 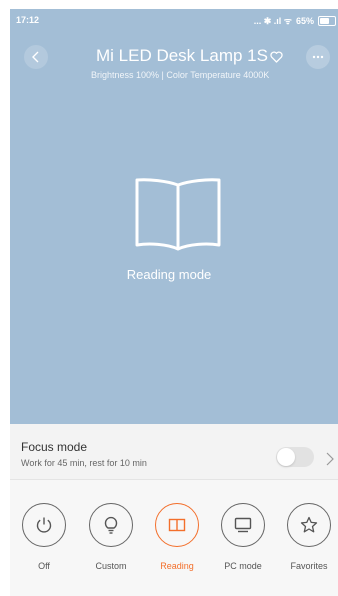 What do you see at coordinates (309, 566) in the screenshot?
I see `mode-label-favorites: Favorites` at bounding box center [309, 566].